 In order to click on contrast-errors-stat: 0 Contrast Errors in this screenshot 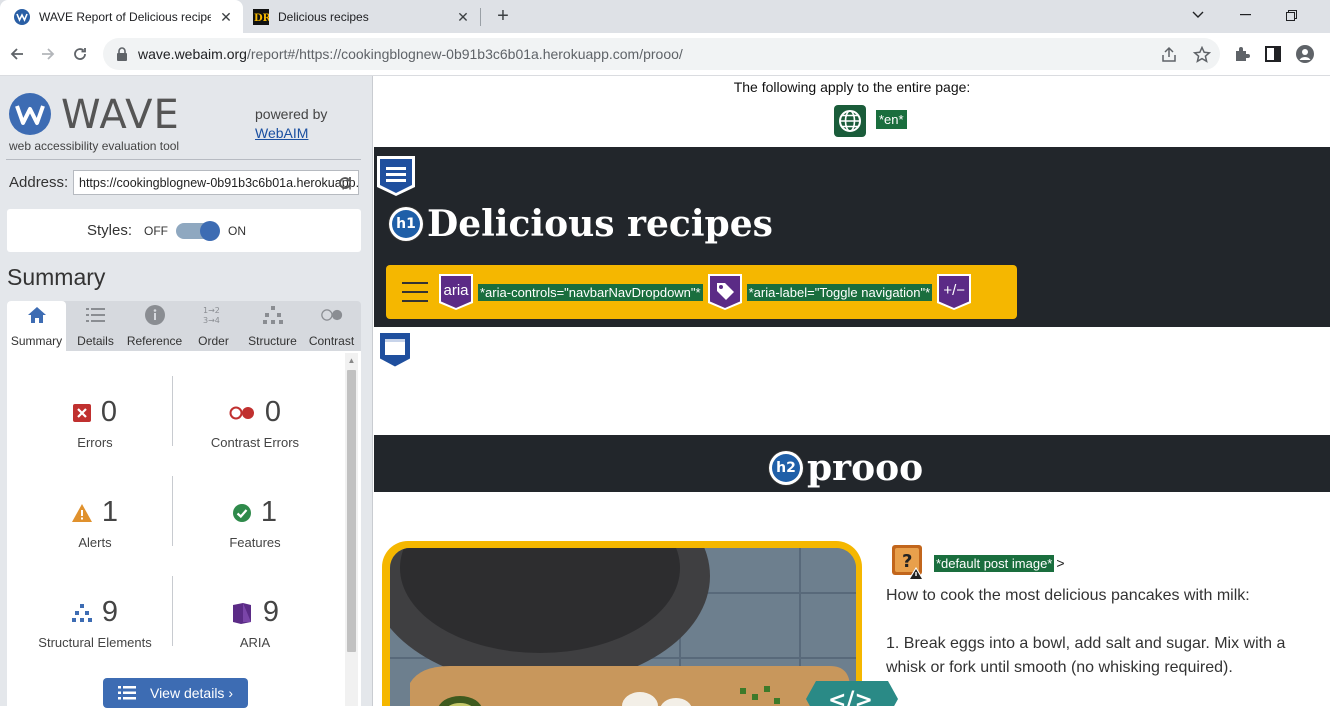, I will do `click(255, 423)`.